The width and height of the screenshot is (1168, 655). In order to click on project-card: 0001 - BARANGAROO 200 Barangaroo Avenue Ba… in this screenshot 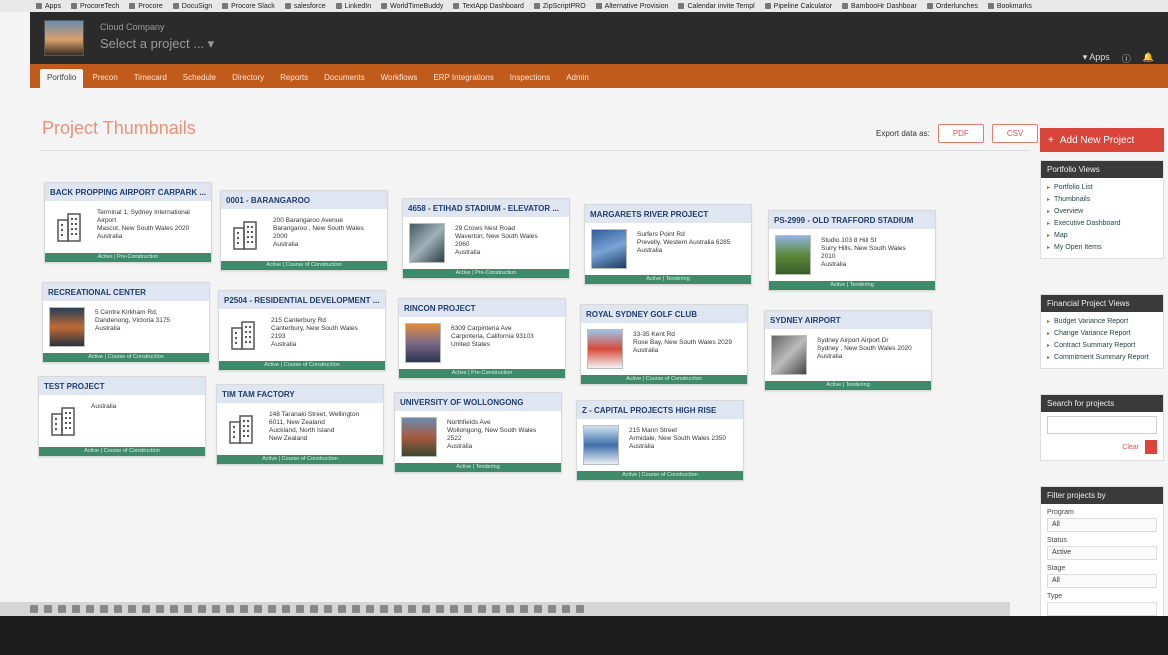, I will do `click(304, 230)`.